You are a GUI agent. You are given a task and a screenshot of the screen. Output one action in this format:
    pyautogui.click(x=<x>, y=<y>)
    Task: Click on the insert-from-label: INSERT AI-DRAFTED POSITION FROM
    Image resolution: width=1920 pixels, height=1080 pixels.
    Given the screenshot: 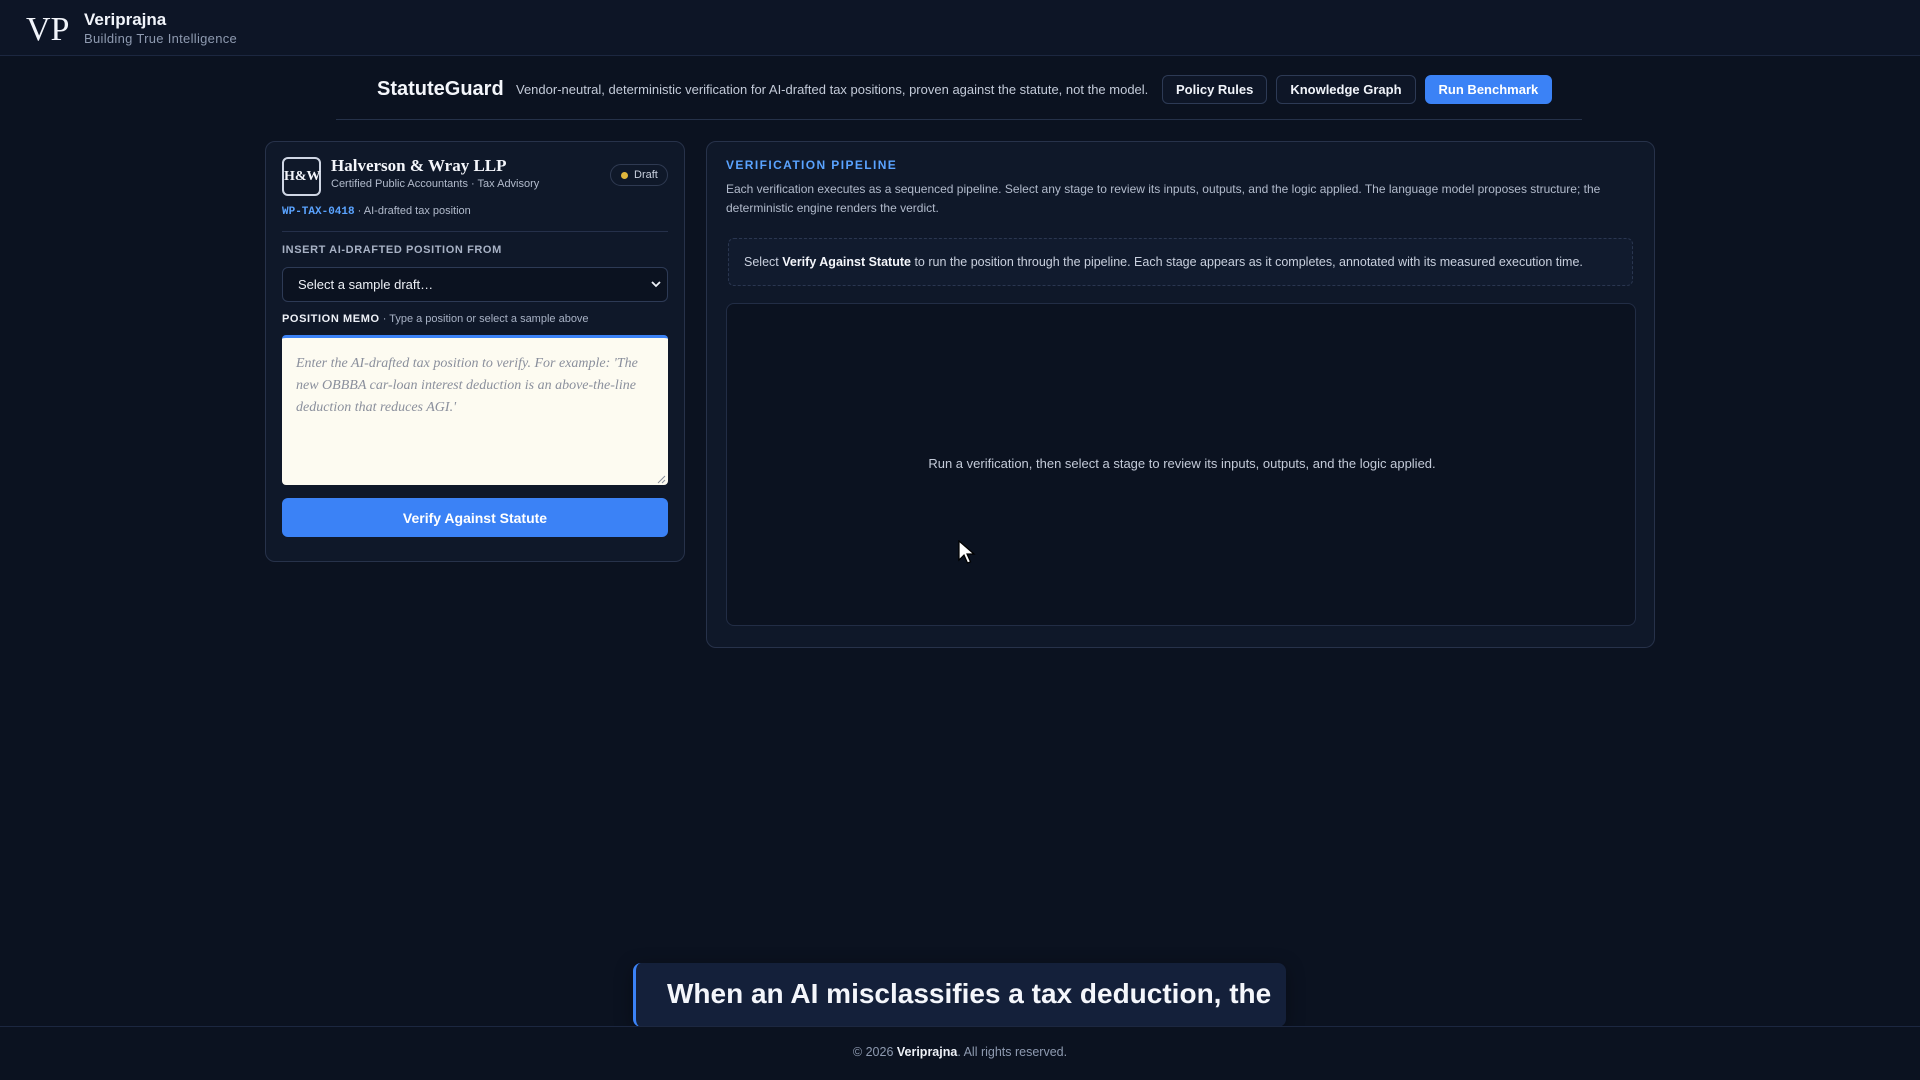 What is the action you would take?
    pyautogui.click(x=392, y=250)
    